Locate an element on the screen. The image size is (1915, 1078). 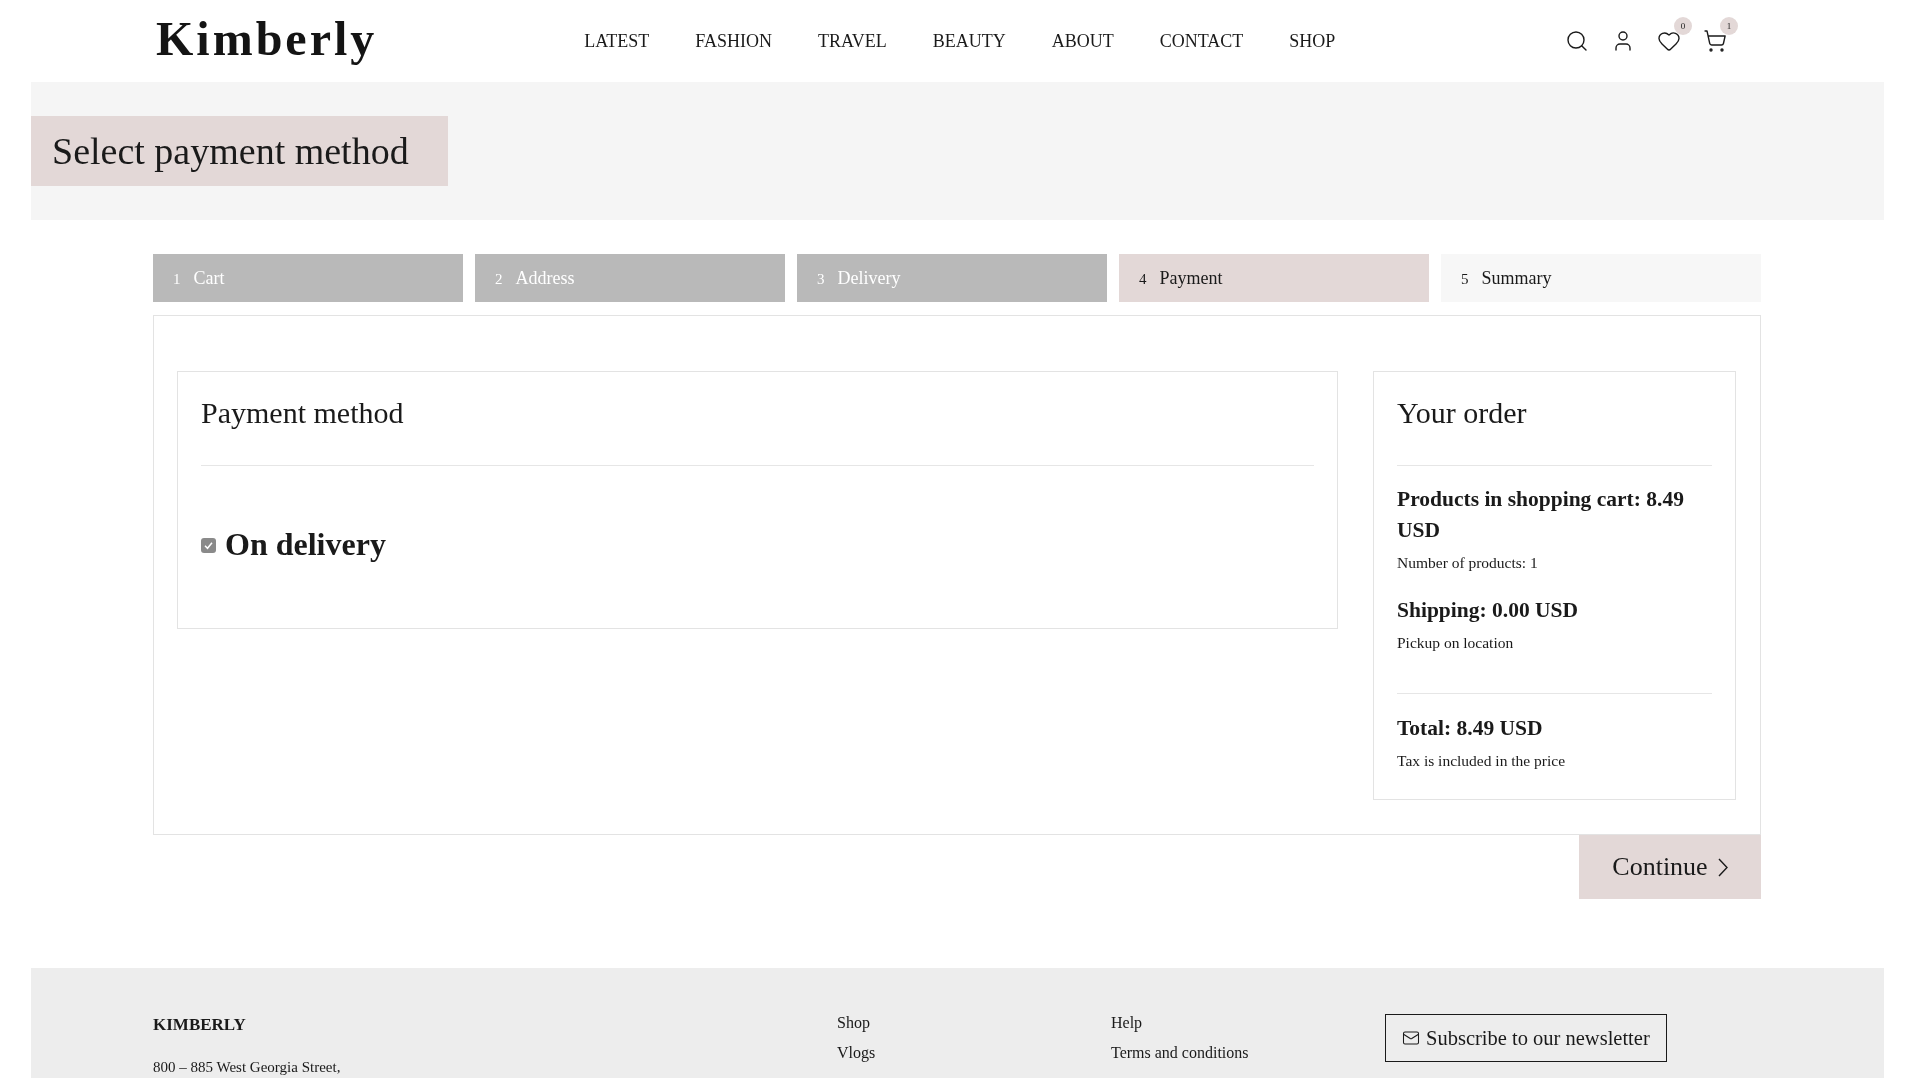
footer-brand: KIMBERLY is located at coordinates (200, 1025).